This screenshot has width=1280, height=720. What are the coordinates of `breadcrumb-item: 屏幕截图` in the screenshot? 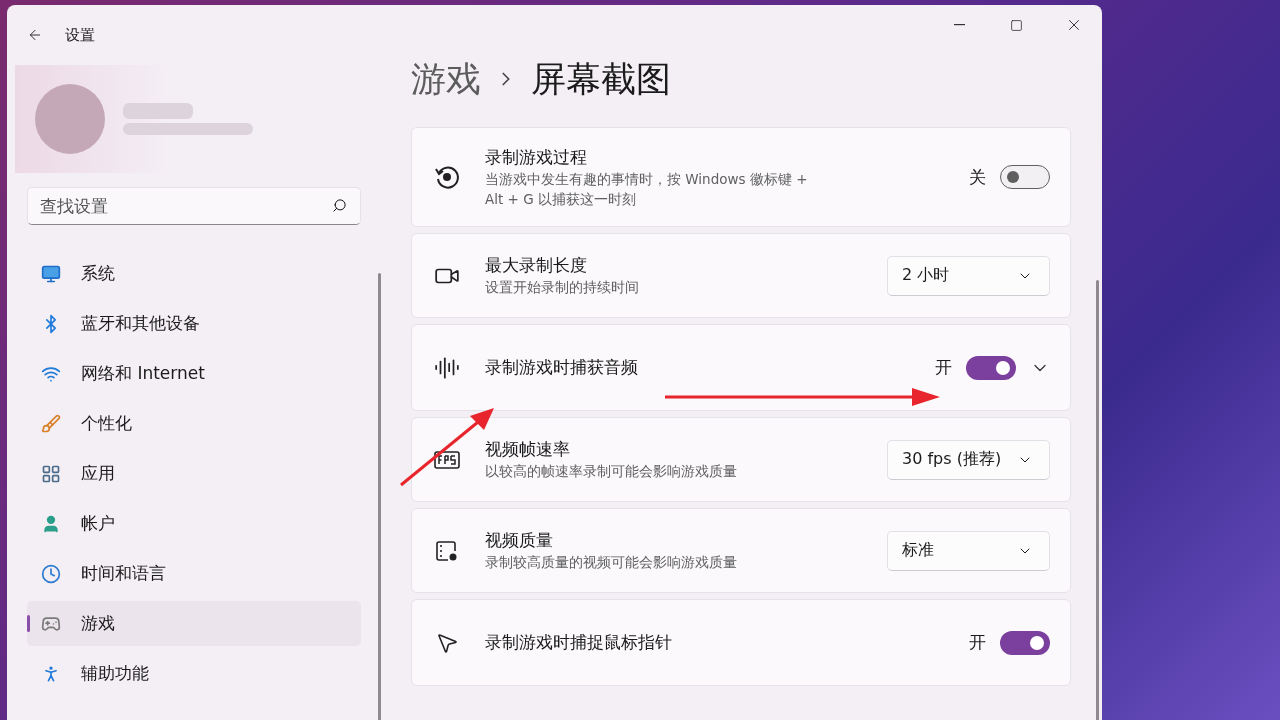 It's located at (601, 79).